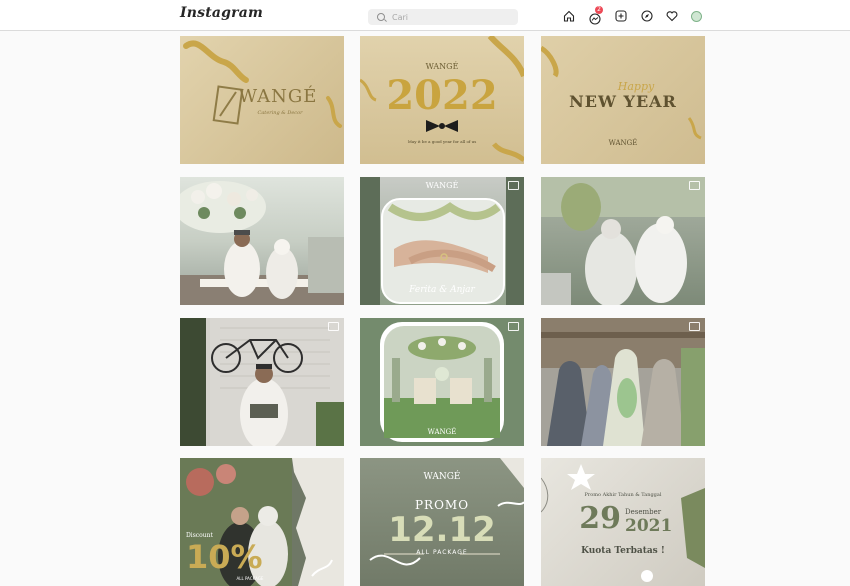 This screenshot has width=850, height=586. I want to click on decor-photo, so click(442, 382).